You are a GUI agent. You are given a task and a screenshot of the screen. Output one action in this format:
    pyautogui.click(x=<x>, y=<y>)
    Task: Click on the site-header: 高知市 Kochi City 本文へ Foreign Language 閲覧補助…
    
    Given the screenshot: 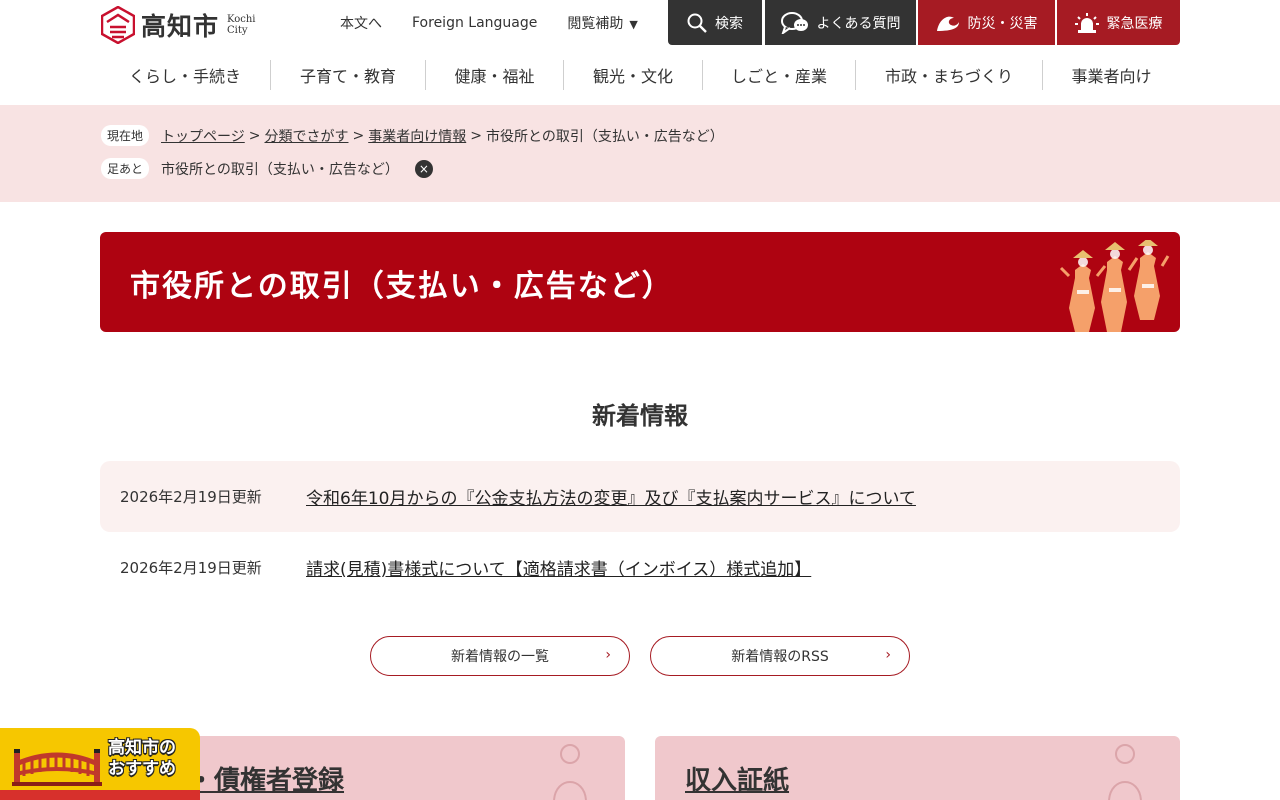 What is the action you would take?
    pyautogui.click(x=640, y=52)
    